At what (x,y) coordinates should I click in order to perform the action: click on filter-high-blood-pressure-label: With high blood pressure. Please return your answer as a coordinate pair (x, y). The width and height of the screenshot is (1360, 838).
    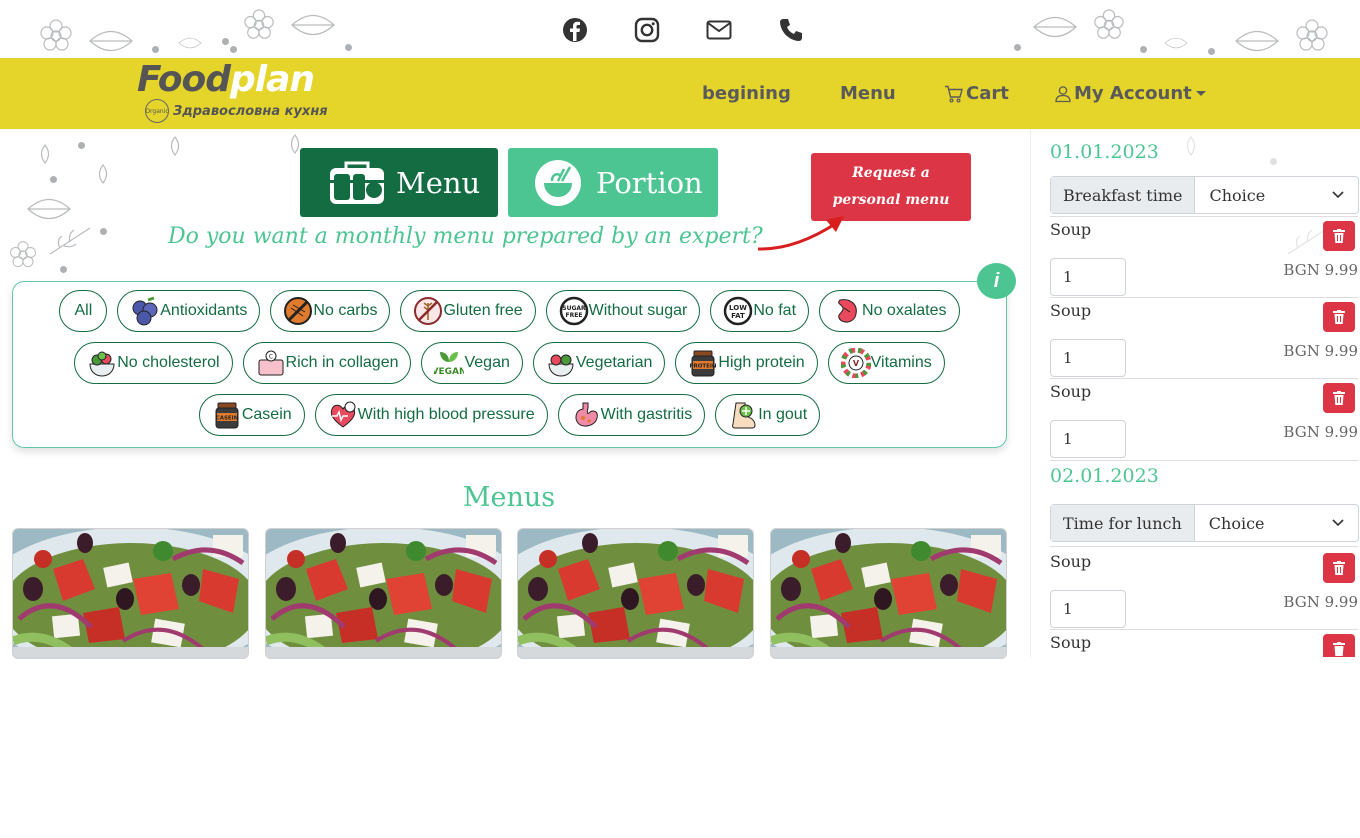
    Looking at the image, I should click on (446, 414).